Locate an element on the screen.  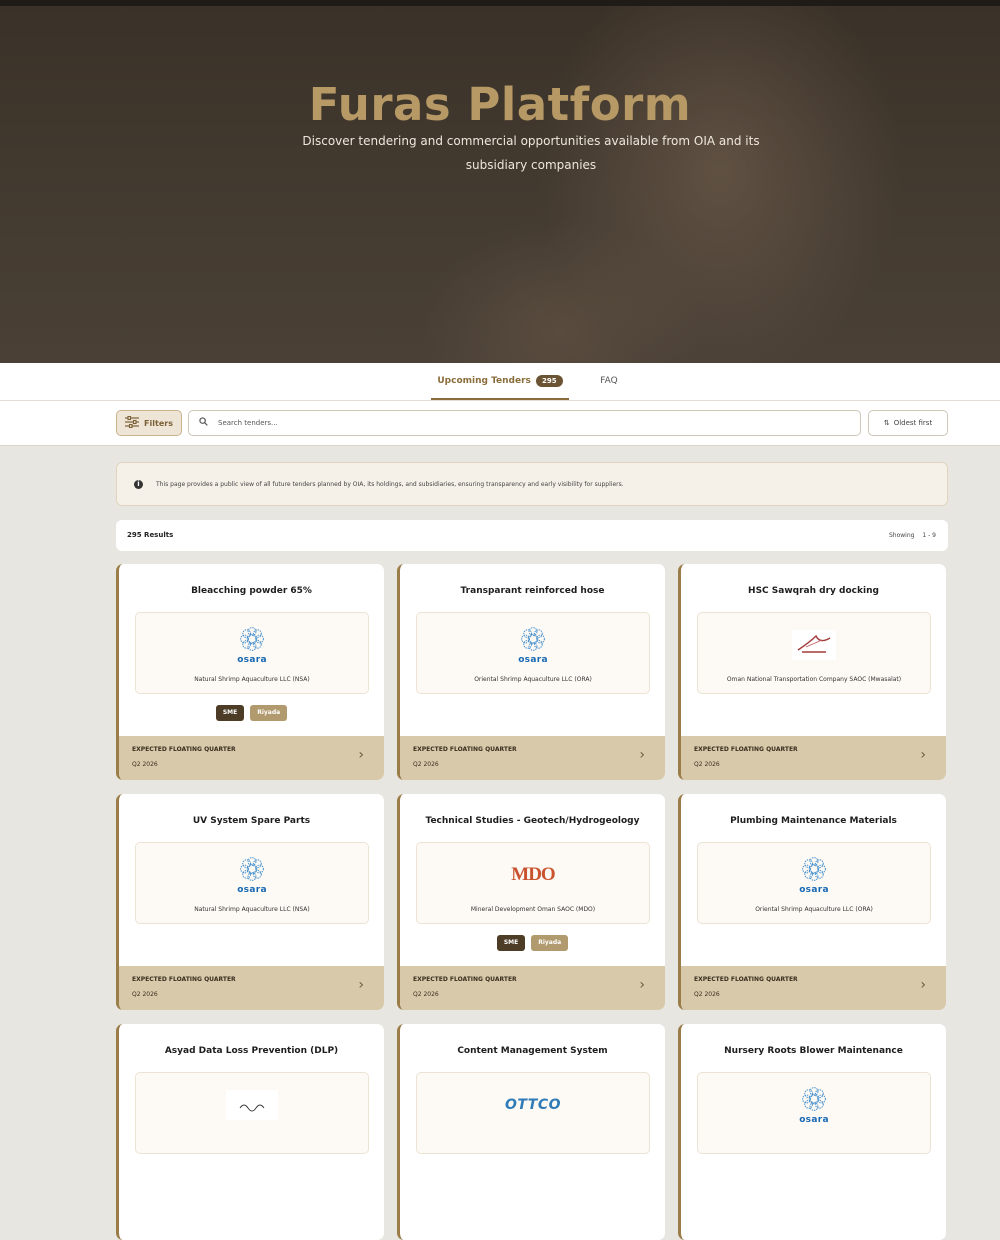
tender-title: Nursery Roots Blower Maintenance is located at coordinates (813, 1051).